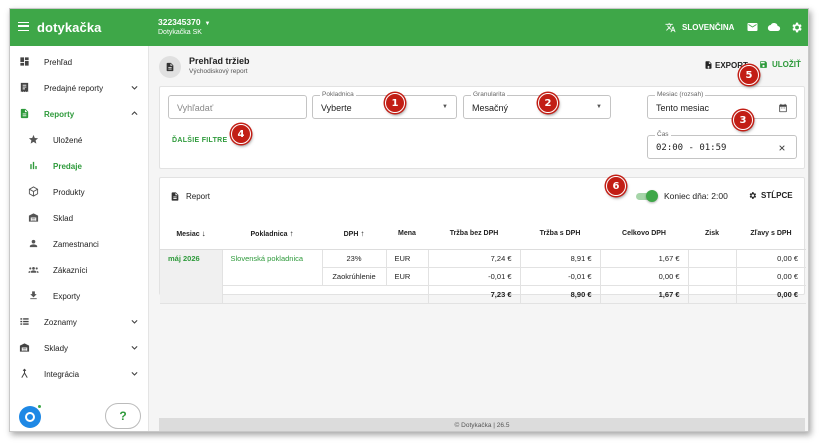 This screenshot has width=821, height=443. Describe the element at coordinates (219, 61) in the screenshot. I see `page-title: Prehľad tržieb` at that location.